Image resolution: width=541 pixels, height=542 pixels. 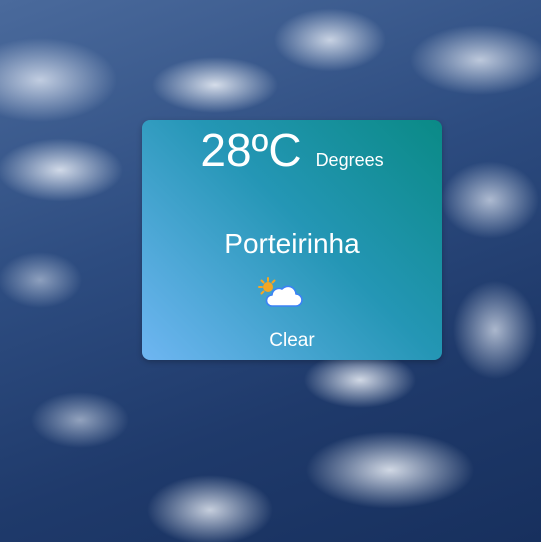 What do you see at coordinates (292, 340) in the screenshot?
I see `weather-condition: Clear` at bounding box center [292, 340].